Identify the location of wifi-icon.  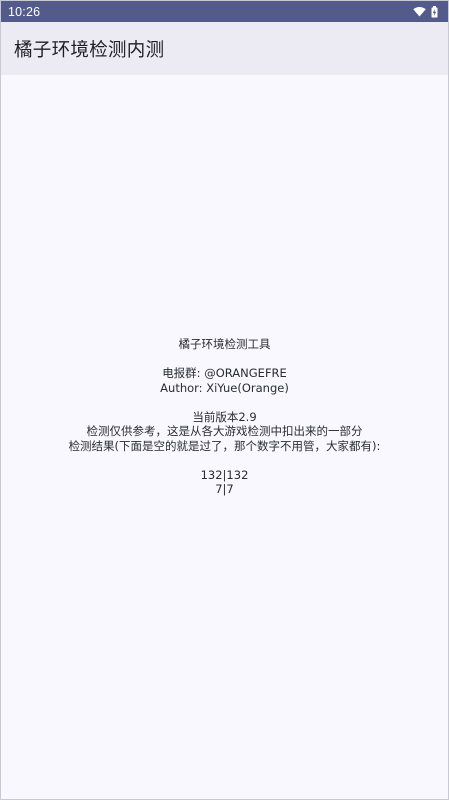
(419, 11).